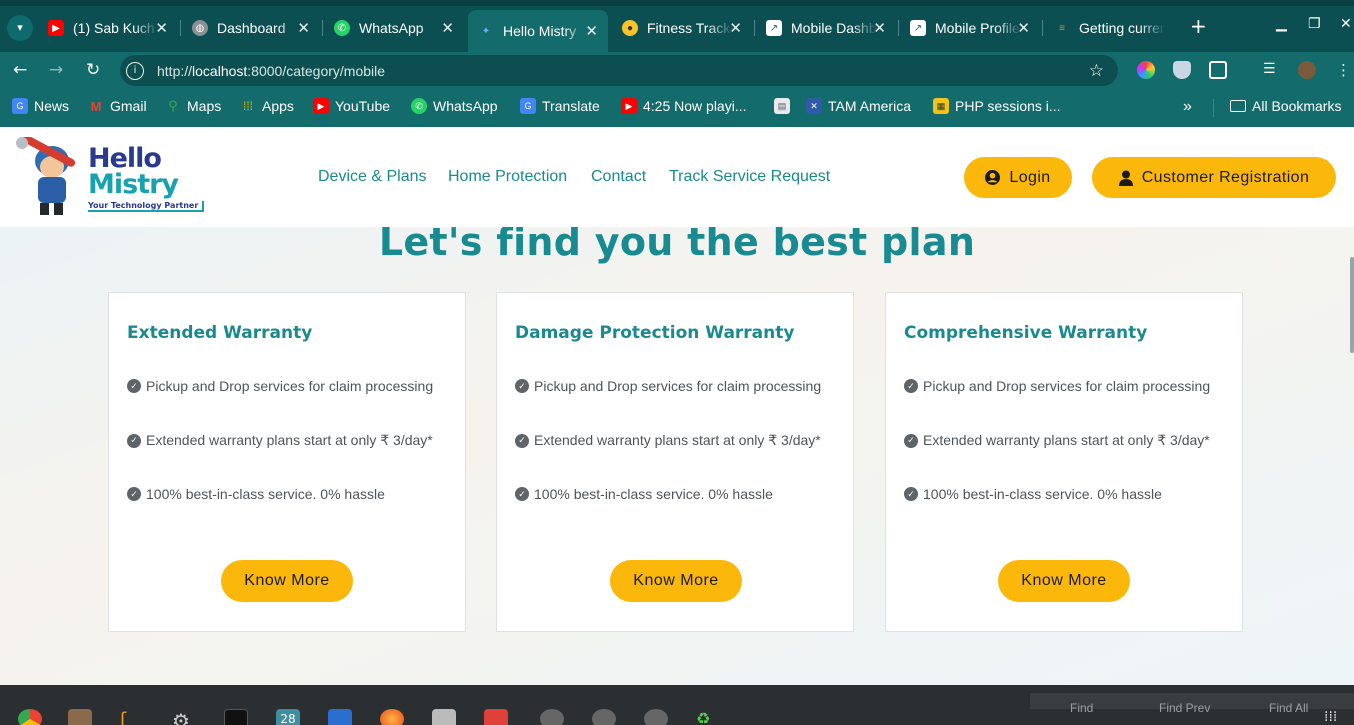  What do you see at coordinates (918, 28) in the screenshot?
I see `chart-icon: ↗` at bounding box center [918, 28].